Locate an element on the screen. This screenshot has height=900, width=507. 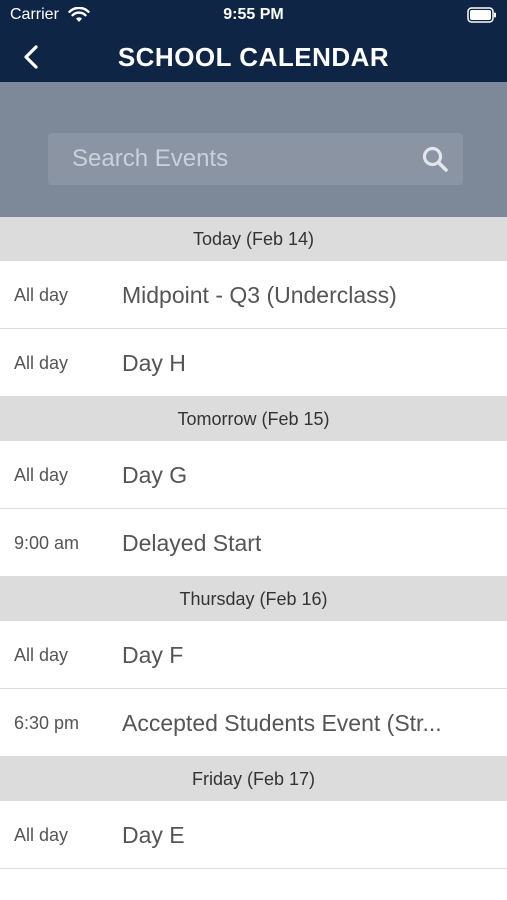
search-box is located at coordinates (255, 159).